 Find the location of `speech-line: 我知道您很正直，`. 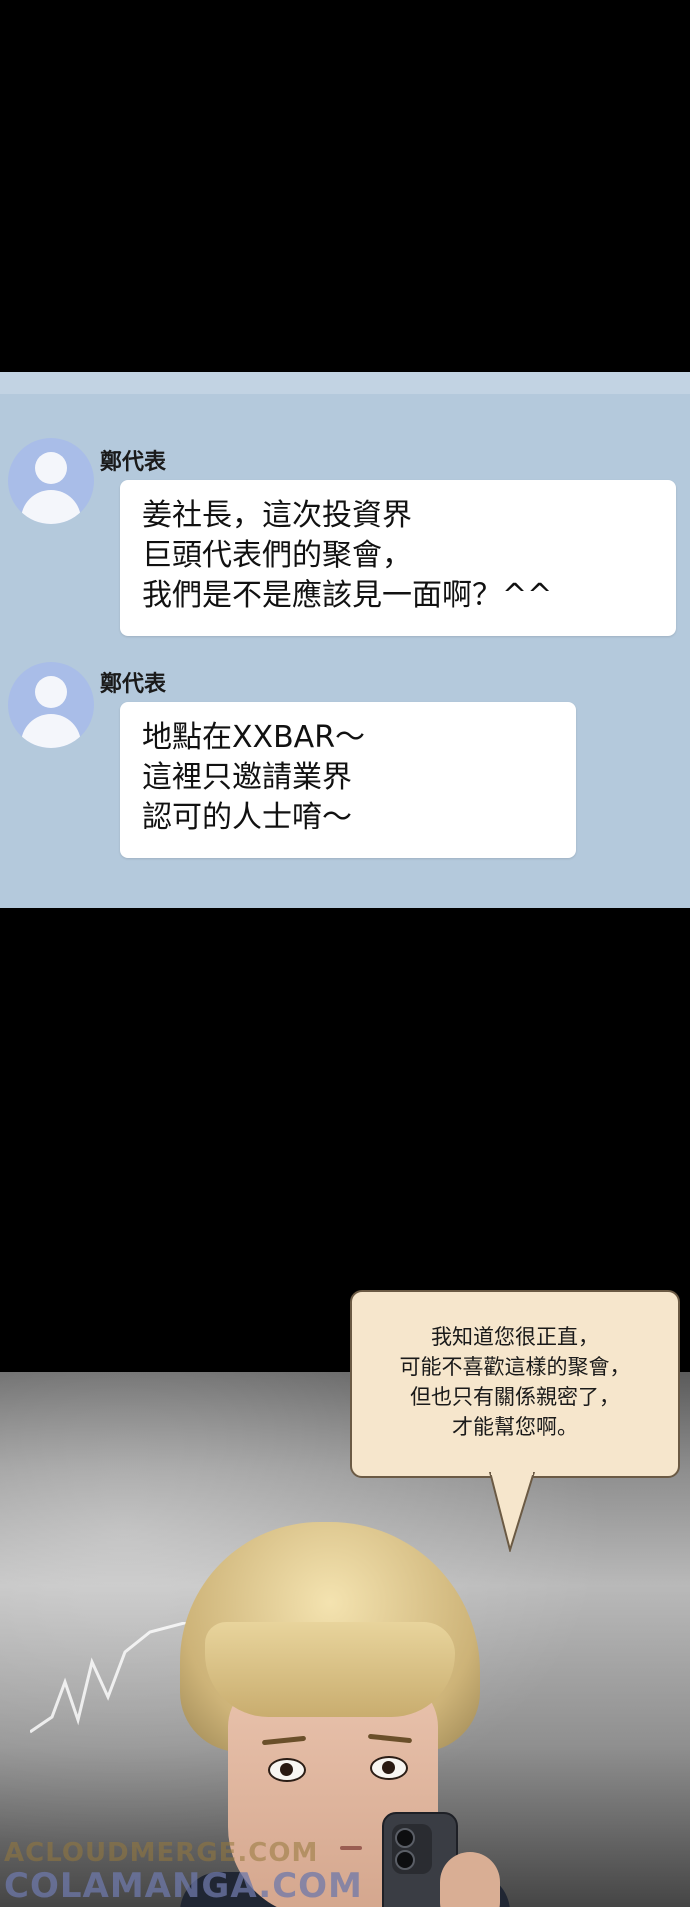

speech-line: 我知道您很正直， is located at coordinates (515, 1337).